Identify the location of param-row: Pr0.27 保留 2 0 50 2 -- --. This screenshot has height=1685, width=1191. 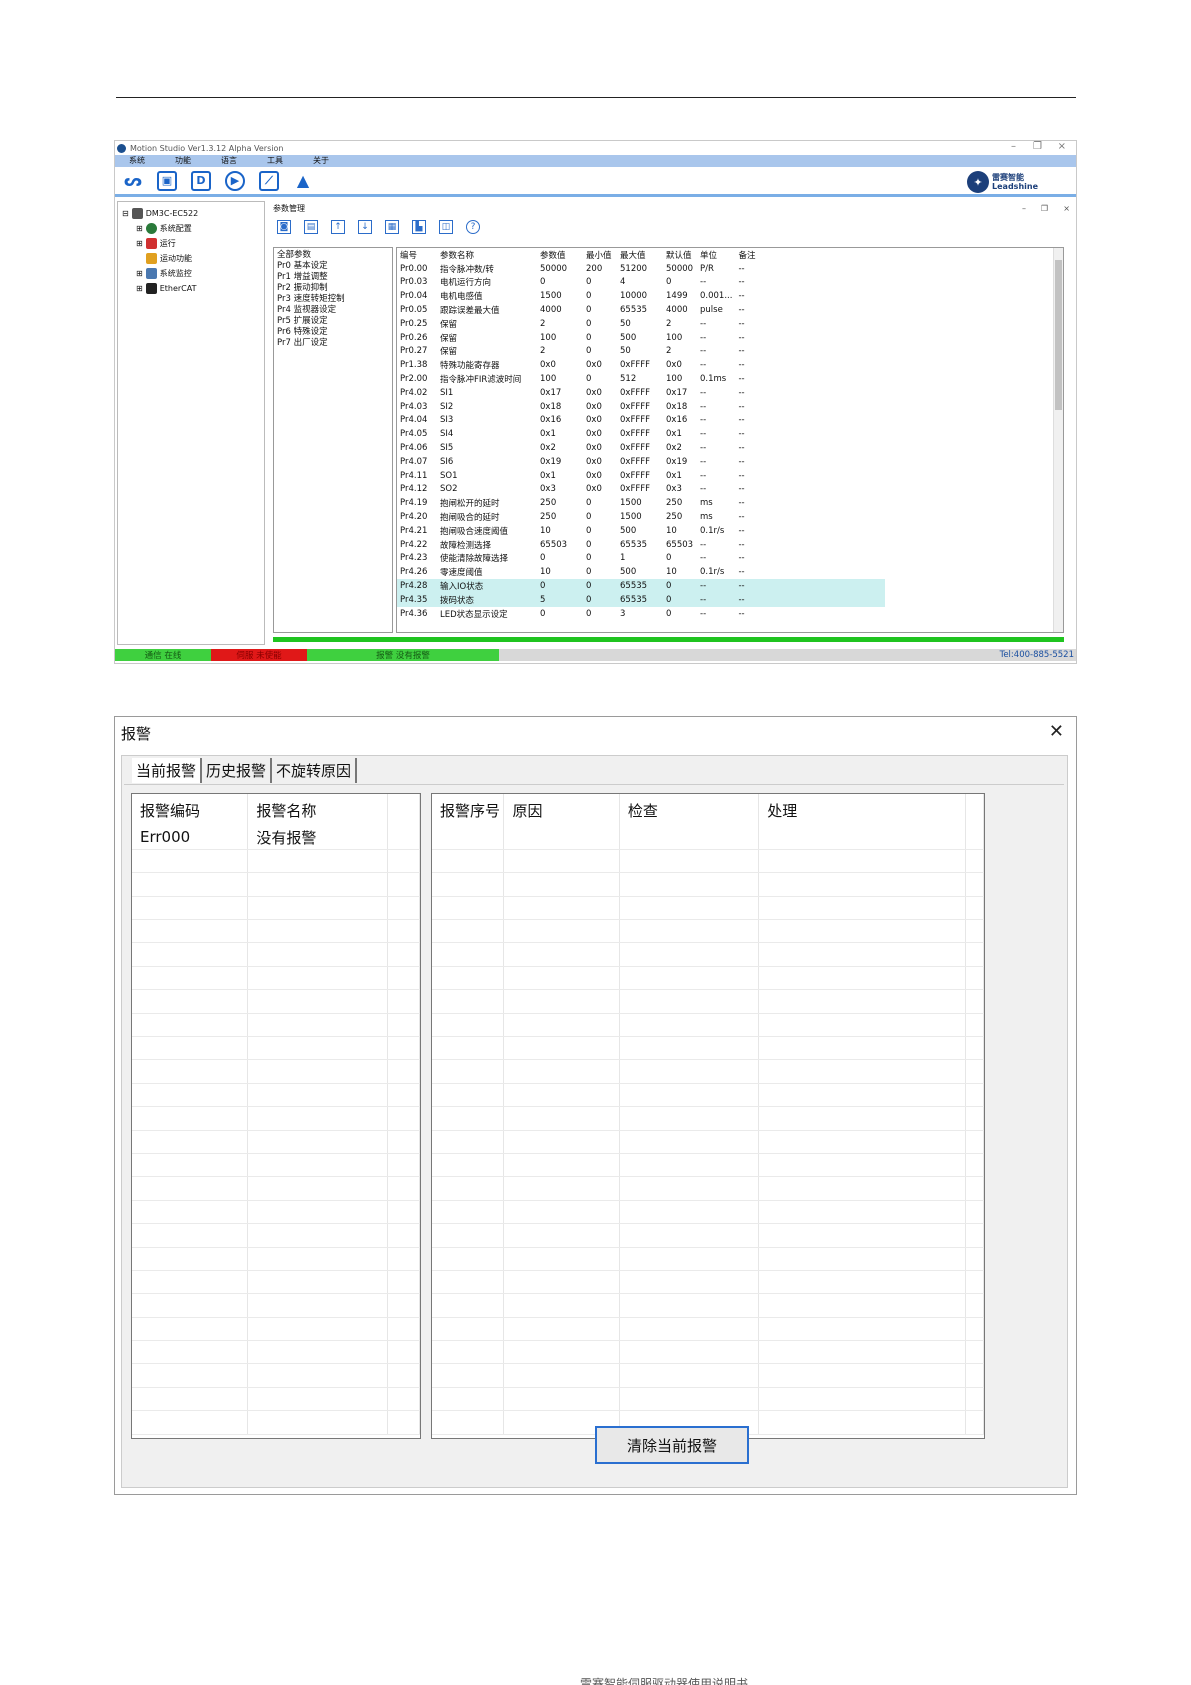
(641, 352).